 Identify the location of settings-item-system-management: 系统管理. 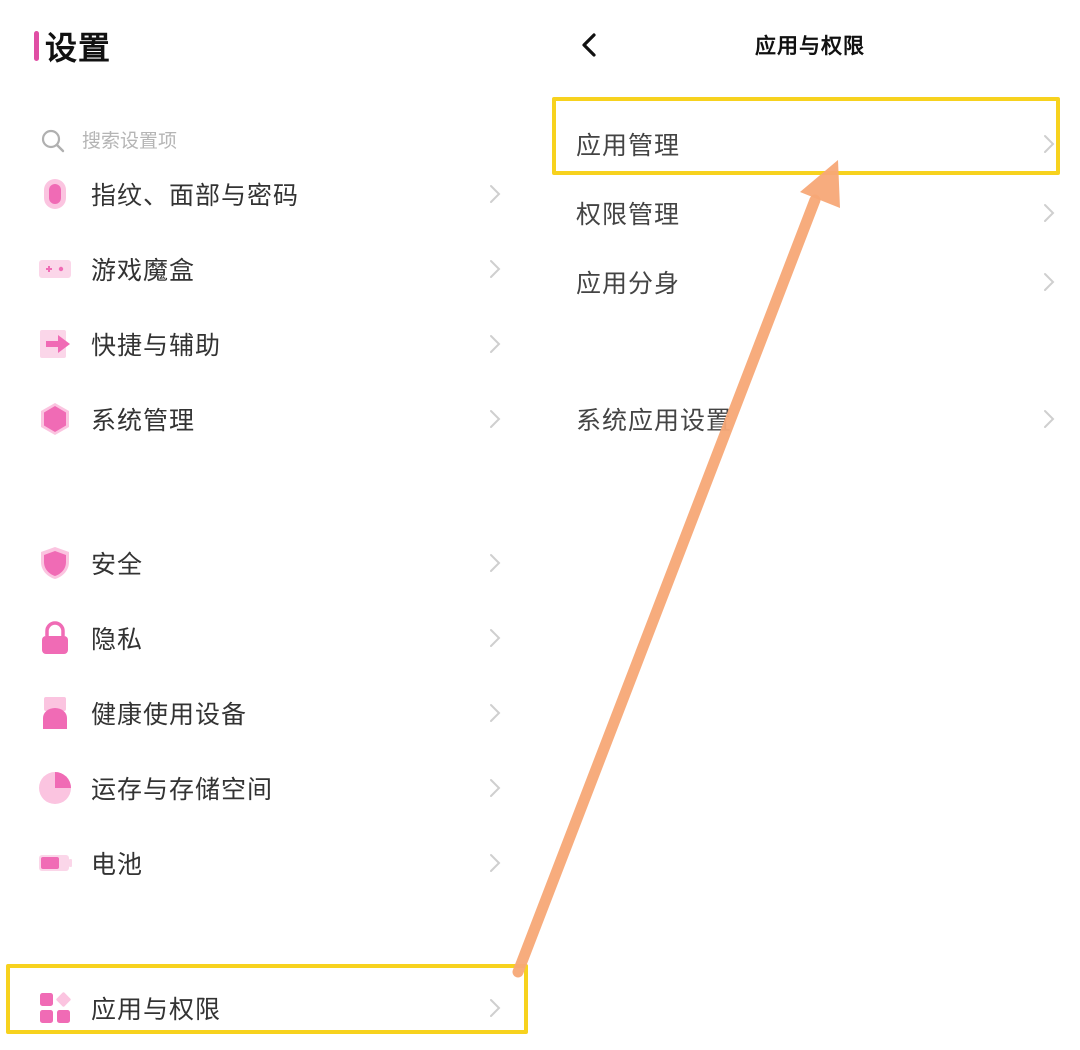
(273, 419).